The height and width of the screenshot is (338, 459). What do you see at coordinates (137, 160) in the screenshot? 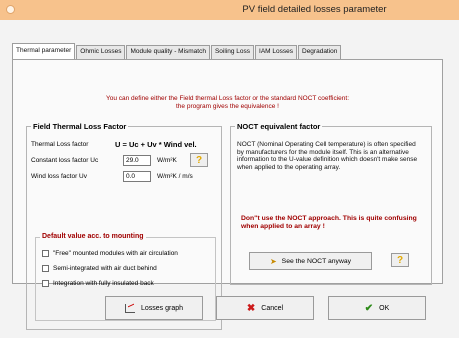
I see `uc-input` at bounding box center [137, 160].